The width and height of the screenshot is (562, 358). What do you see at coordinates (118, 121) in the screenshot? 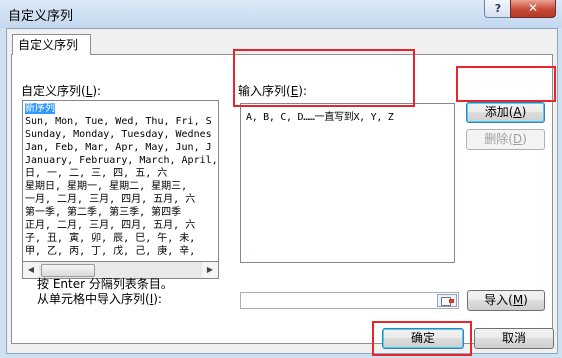
I see `list-item: Sun, Mon, Tue, Wed, Thu, Fri, S` at bounding box center [118, 121].